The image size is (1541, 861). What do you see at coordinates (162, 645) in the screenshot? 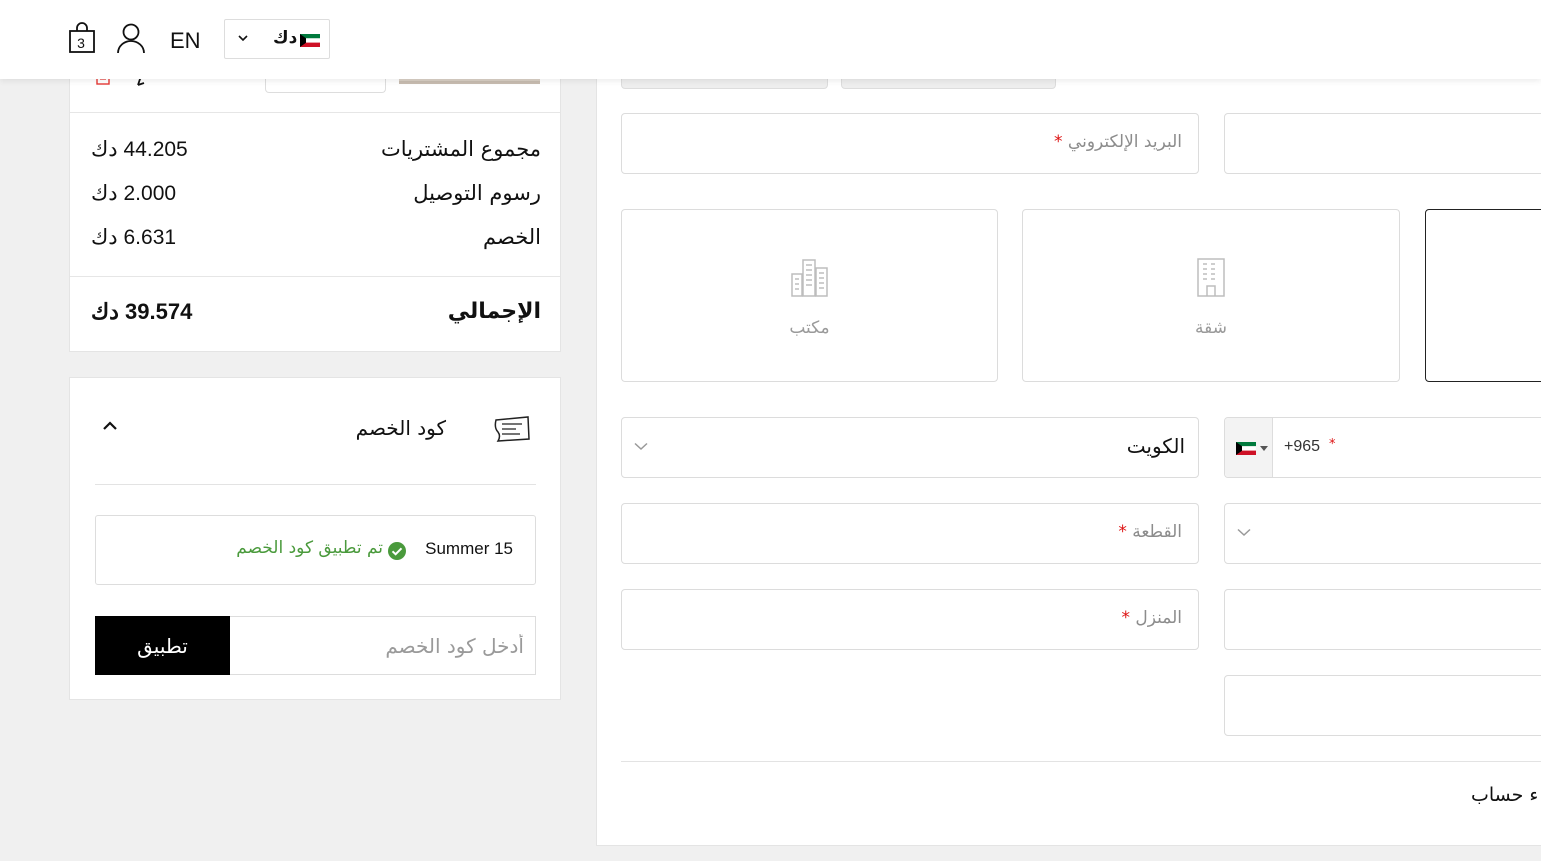
I see `apply-coupon-button: تطبيق` at bounding box center [162, 645].